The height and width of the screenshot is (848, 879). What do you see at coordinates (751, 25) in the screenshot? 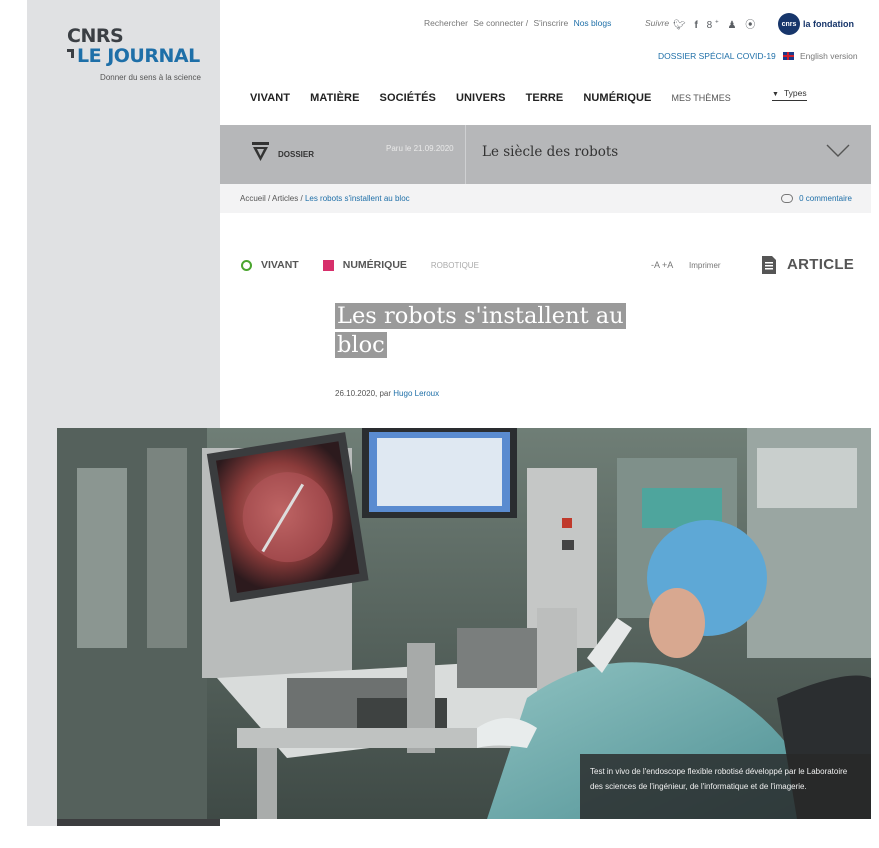
I see `rss-icon: ⦿` at bounding box center [751, 25].